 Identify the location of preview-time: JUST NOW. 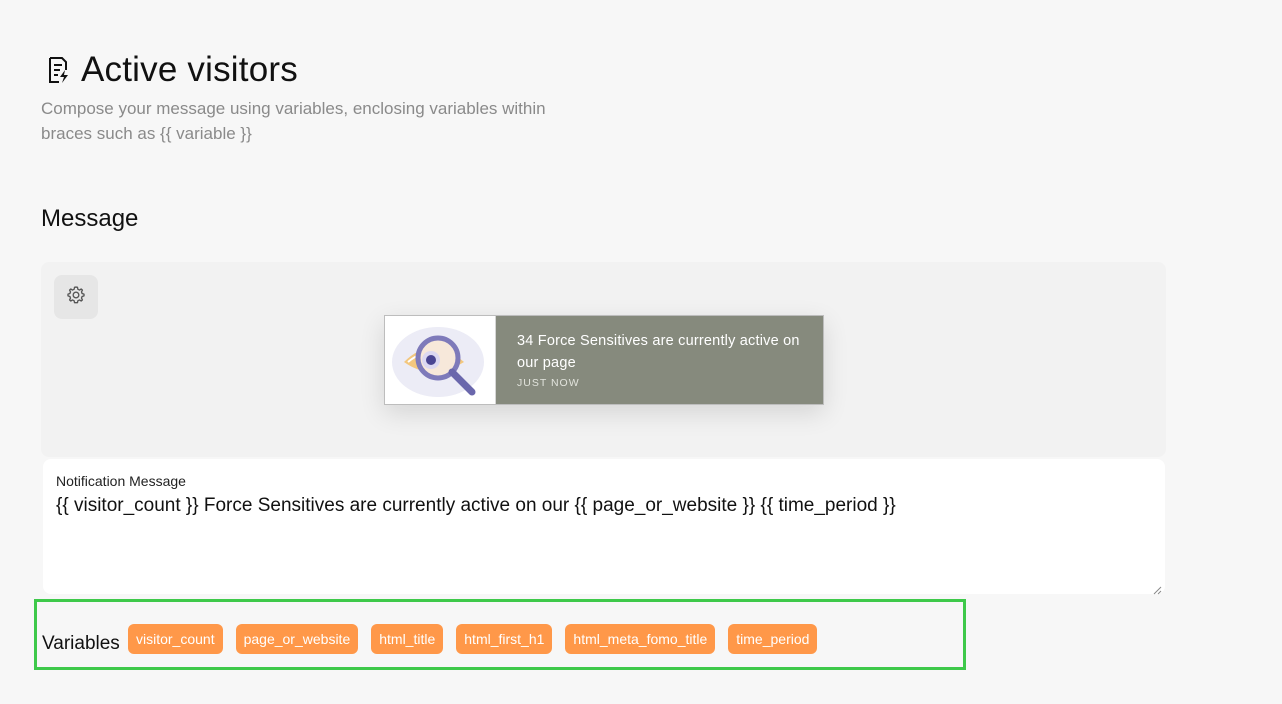
(548, 383).